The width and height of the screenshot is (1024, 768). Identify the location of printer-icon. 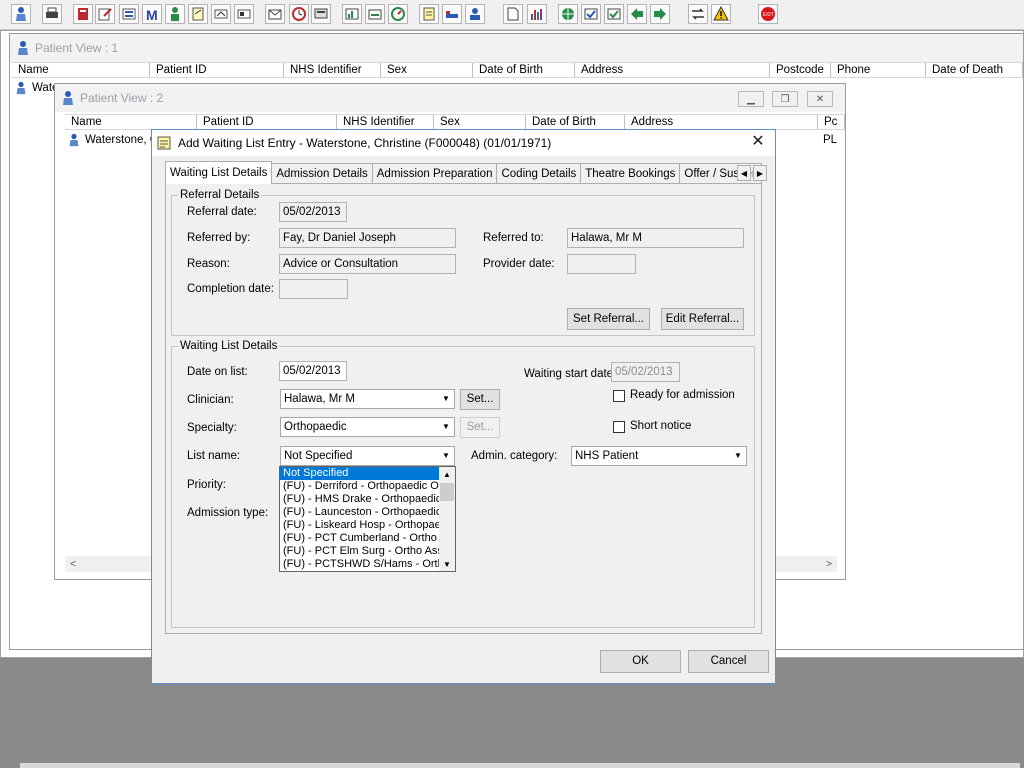
(52, 14).